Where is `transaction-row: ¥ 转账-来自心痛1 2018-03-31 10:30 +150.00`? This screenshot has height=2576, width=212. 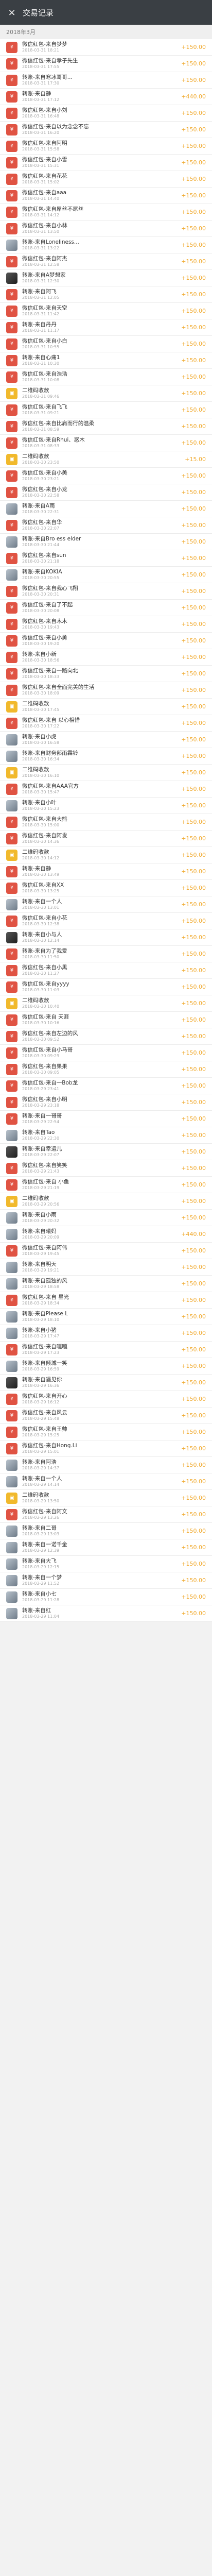 transaction-row: ¥ 转账-来自心痛1 2018-03-31 10:30 +150.00 is located at coordinates (106, 360).